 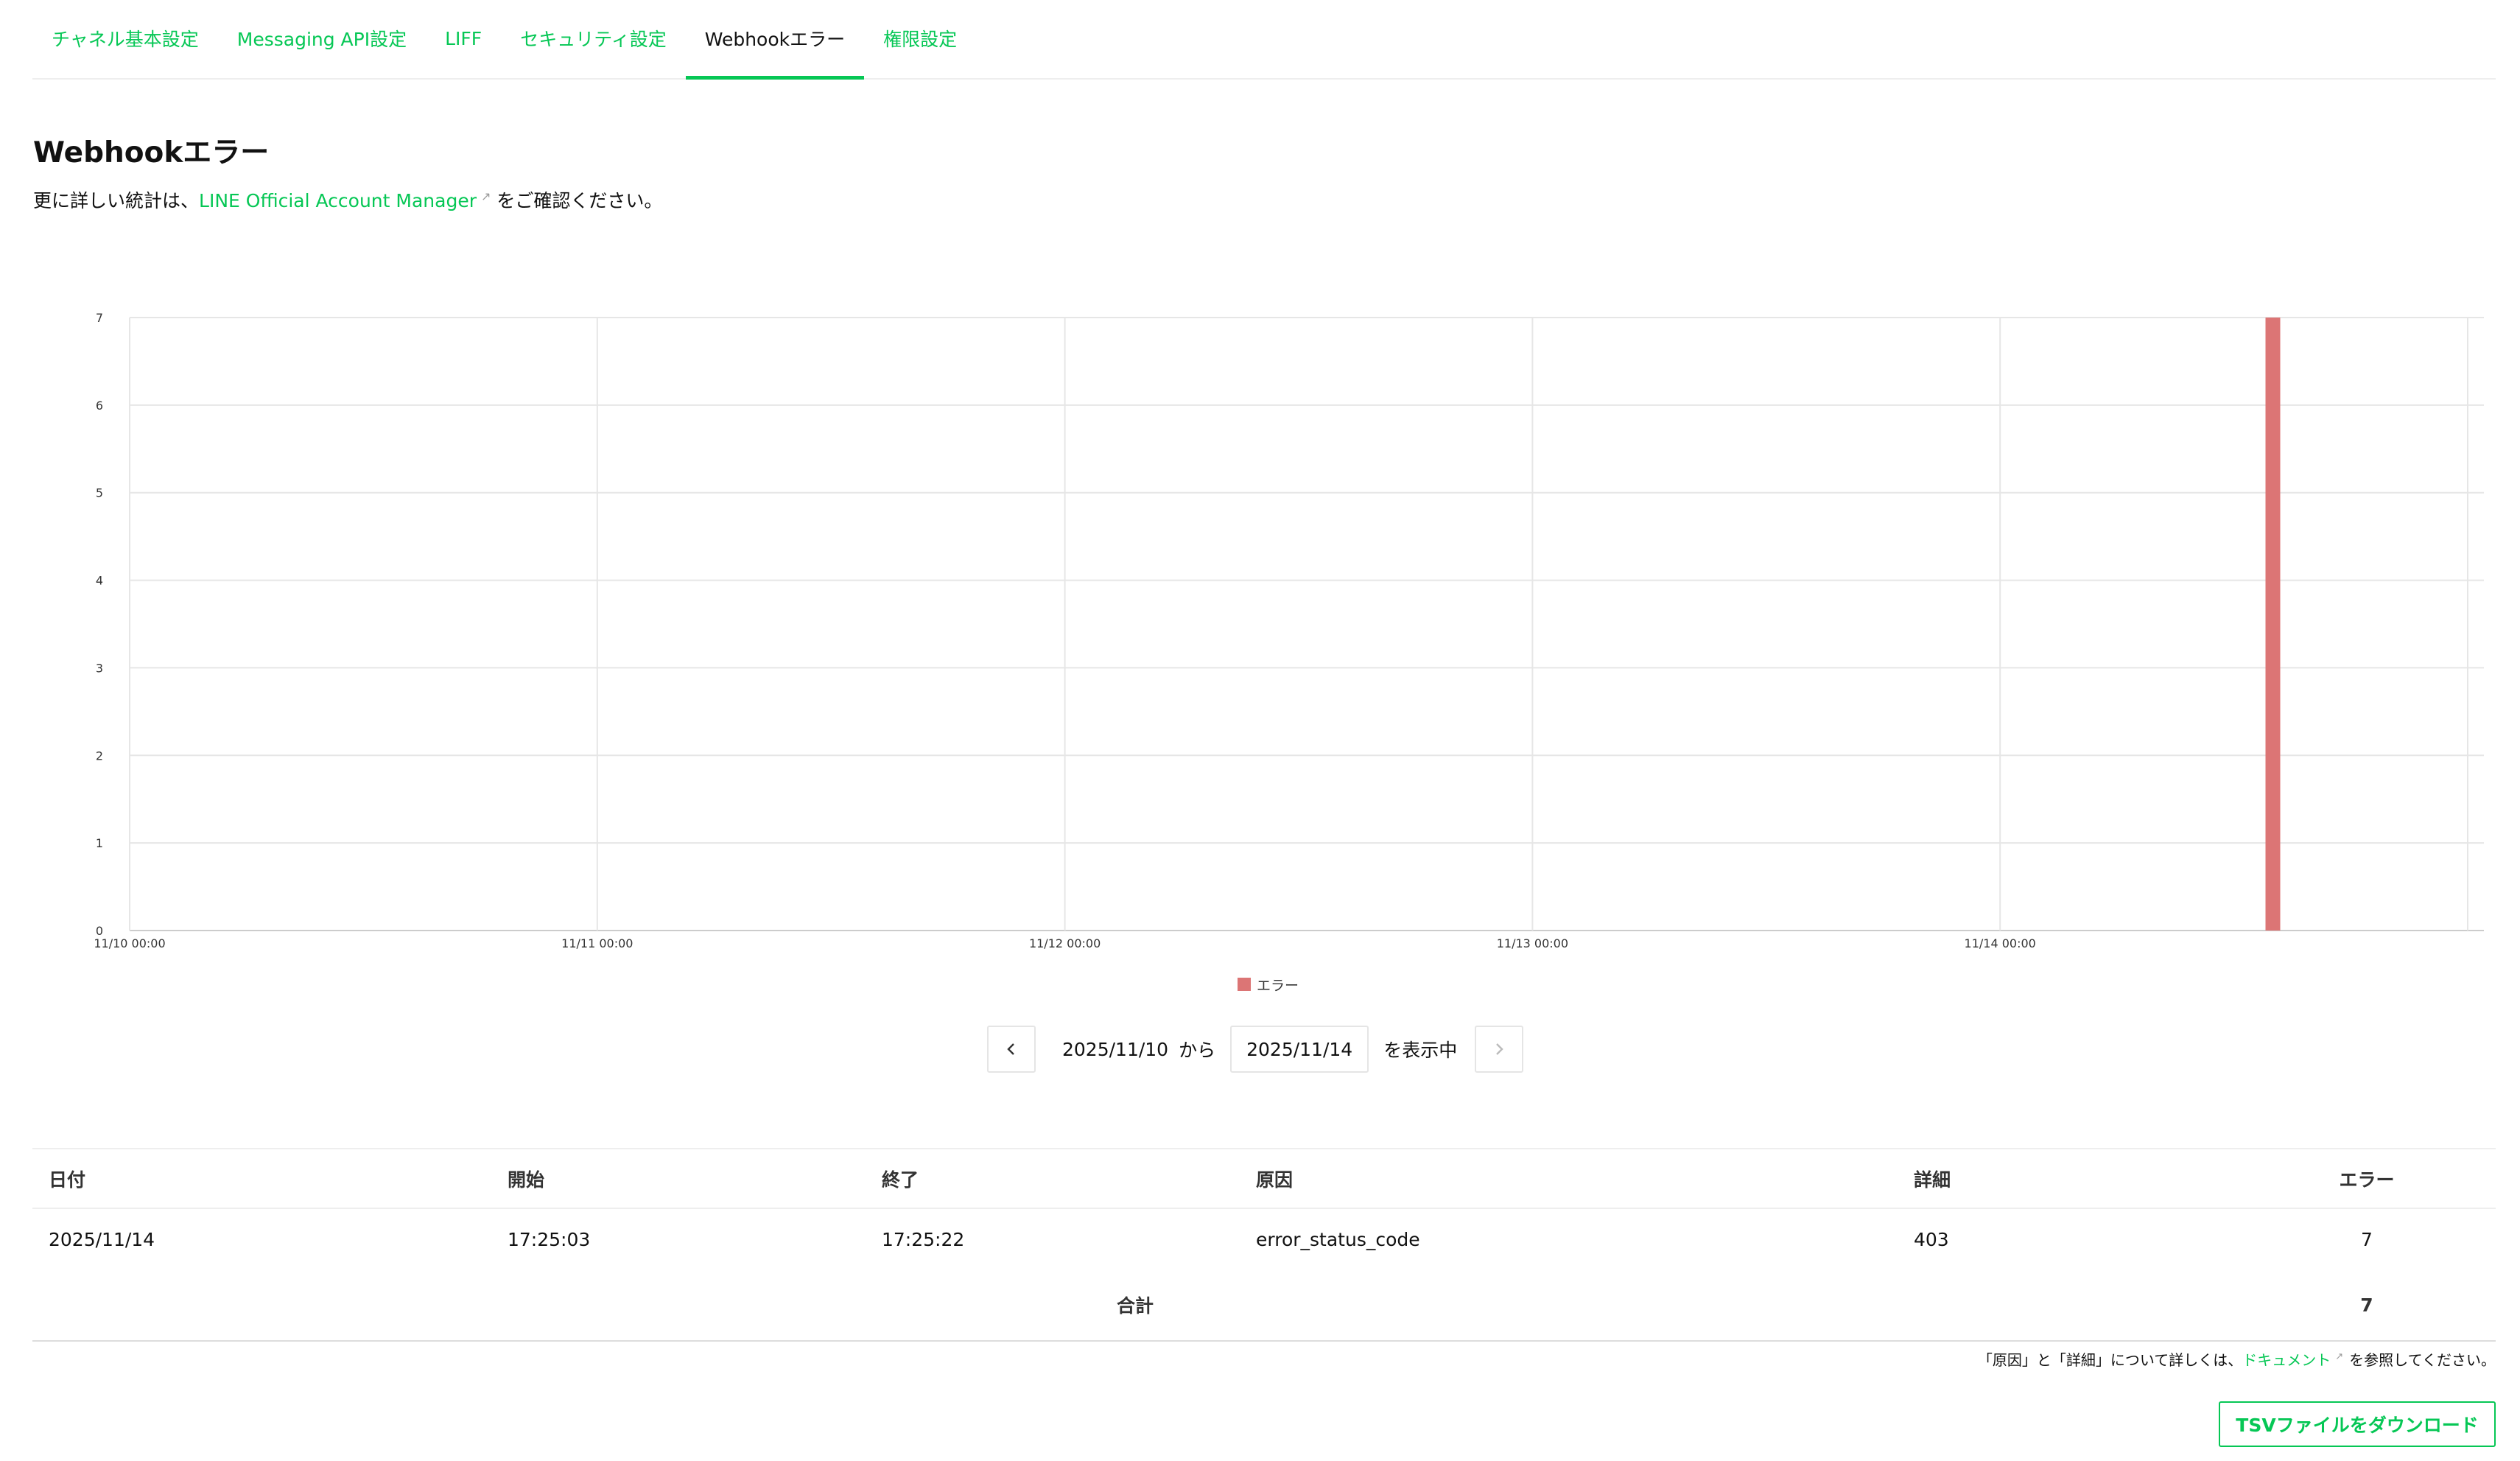 What do you see at coordinates (99, 581) in the screenshot?
I see `y-tick-label: 4` at bounding box center [99, 581].